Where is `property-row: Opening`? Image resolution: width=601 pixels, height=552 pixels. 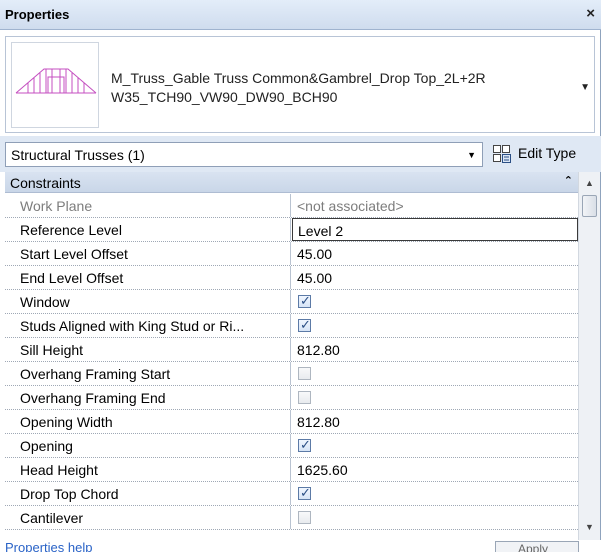
property-row: Opening is located at coordinates (291, 446).